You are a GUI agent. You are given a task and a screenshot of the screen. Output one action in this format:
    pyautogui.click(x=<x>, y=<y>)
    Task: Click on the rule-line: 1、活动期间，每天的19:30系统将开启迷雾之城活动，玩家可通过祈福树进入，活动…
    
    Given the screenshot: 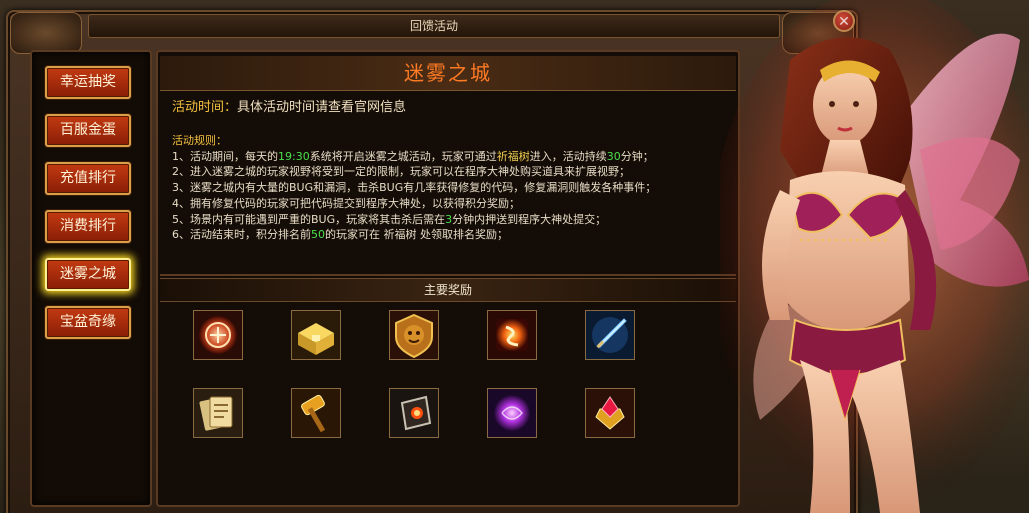 What is the action you would take?
    pyautogui.click(x=452, y=157)
    